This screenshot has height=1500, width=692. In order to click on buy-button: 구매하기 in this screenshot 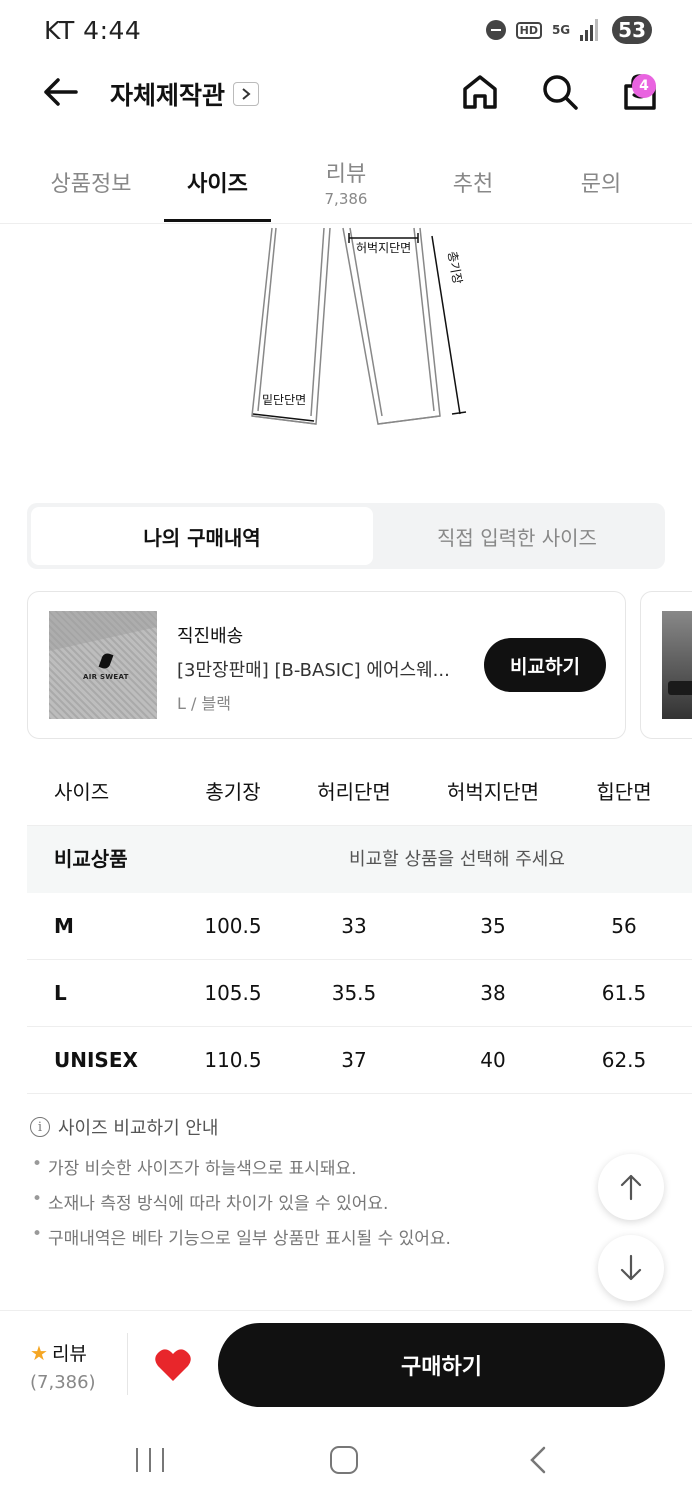, I will do `click(441, 1365)`.